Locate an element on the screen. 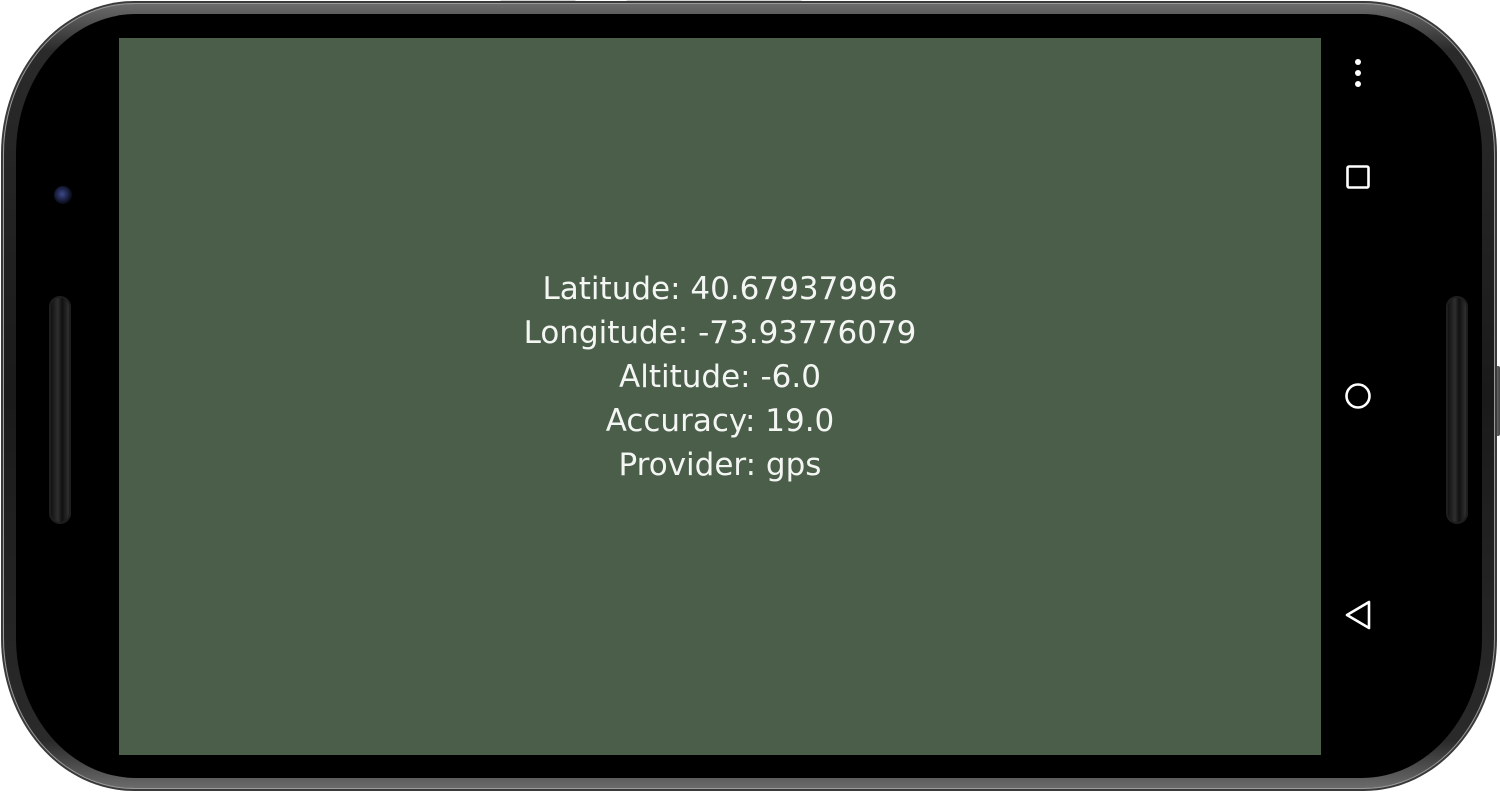 This screenshot has width=1500, height=792. square-icon is located at coordinates (1358, 177).